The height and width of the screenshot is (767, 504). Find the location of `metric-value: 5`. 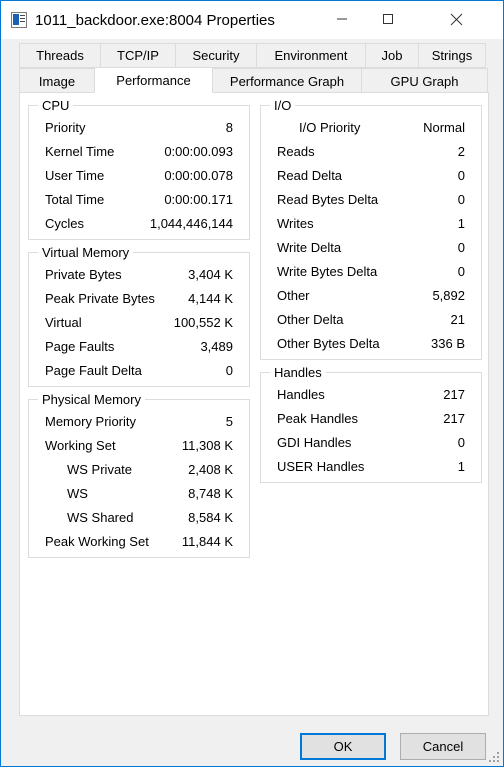

metric-value: 5 is located at coordinates (229, 421).